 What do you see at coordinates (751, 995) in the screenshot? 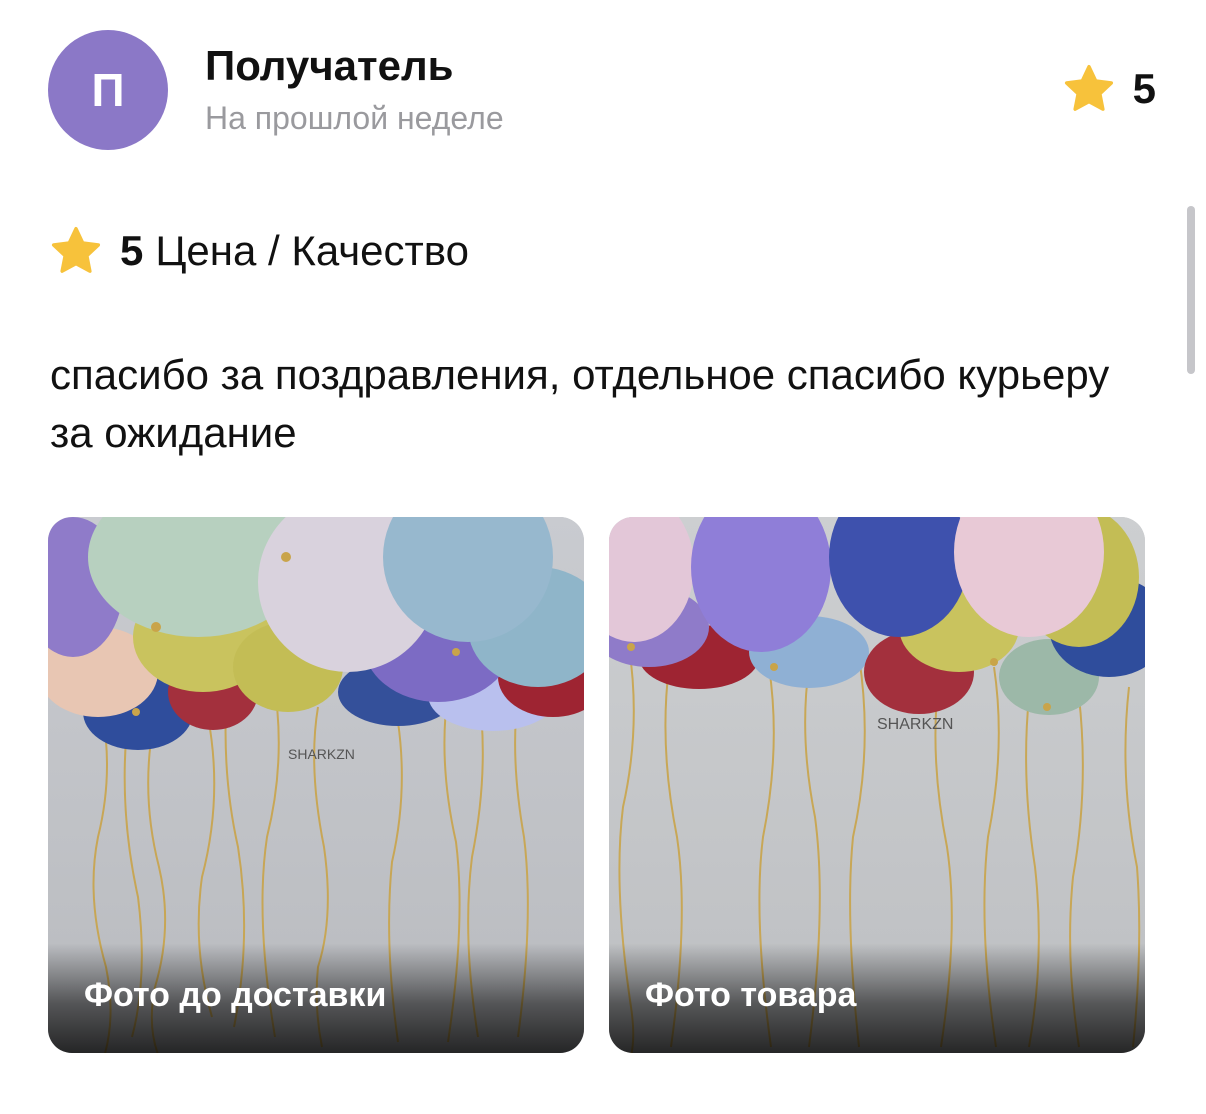
I see `photo-caption: Фото товара` at bounding box center [751, 995].